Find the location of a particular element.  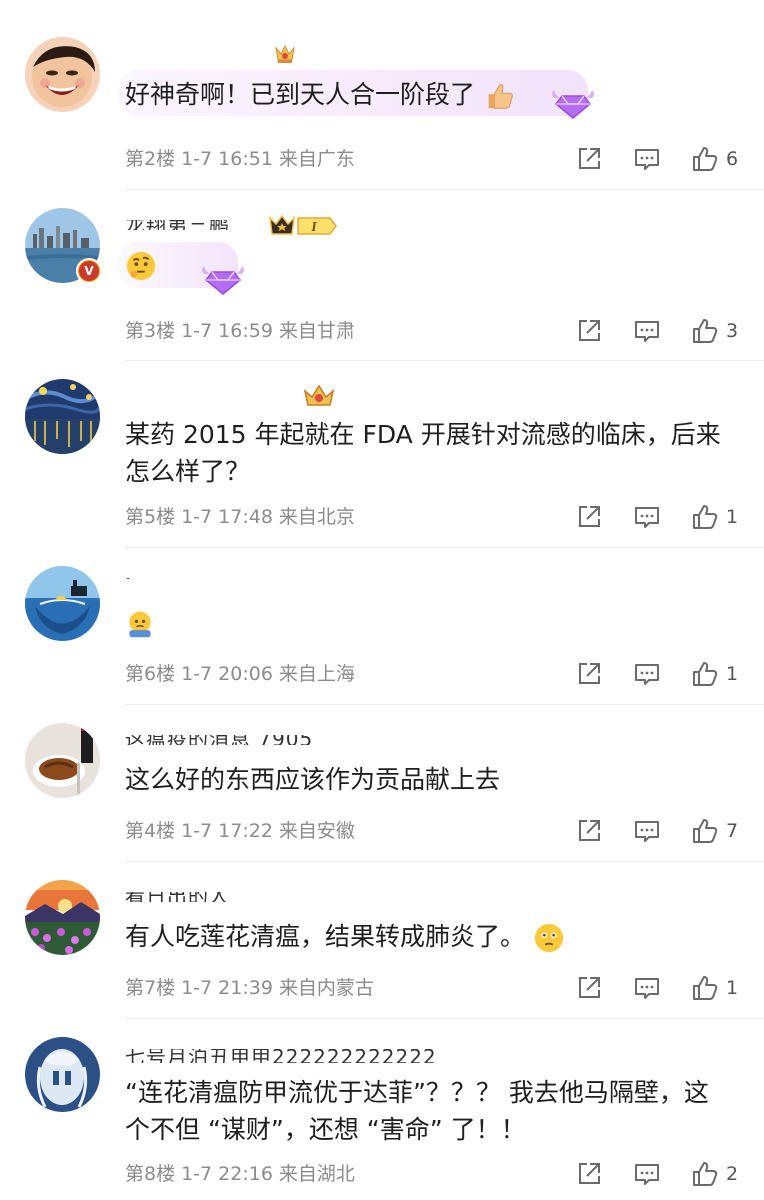

like-button: 7 is located at coordinates (716, 831).